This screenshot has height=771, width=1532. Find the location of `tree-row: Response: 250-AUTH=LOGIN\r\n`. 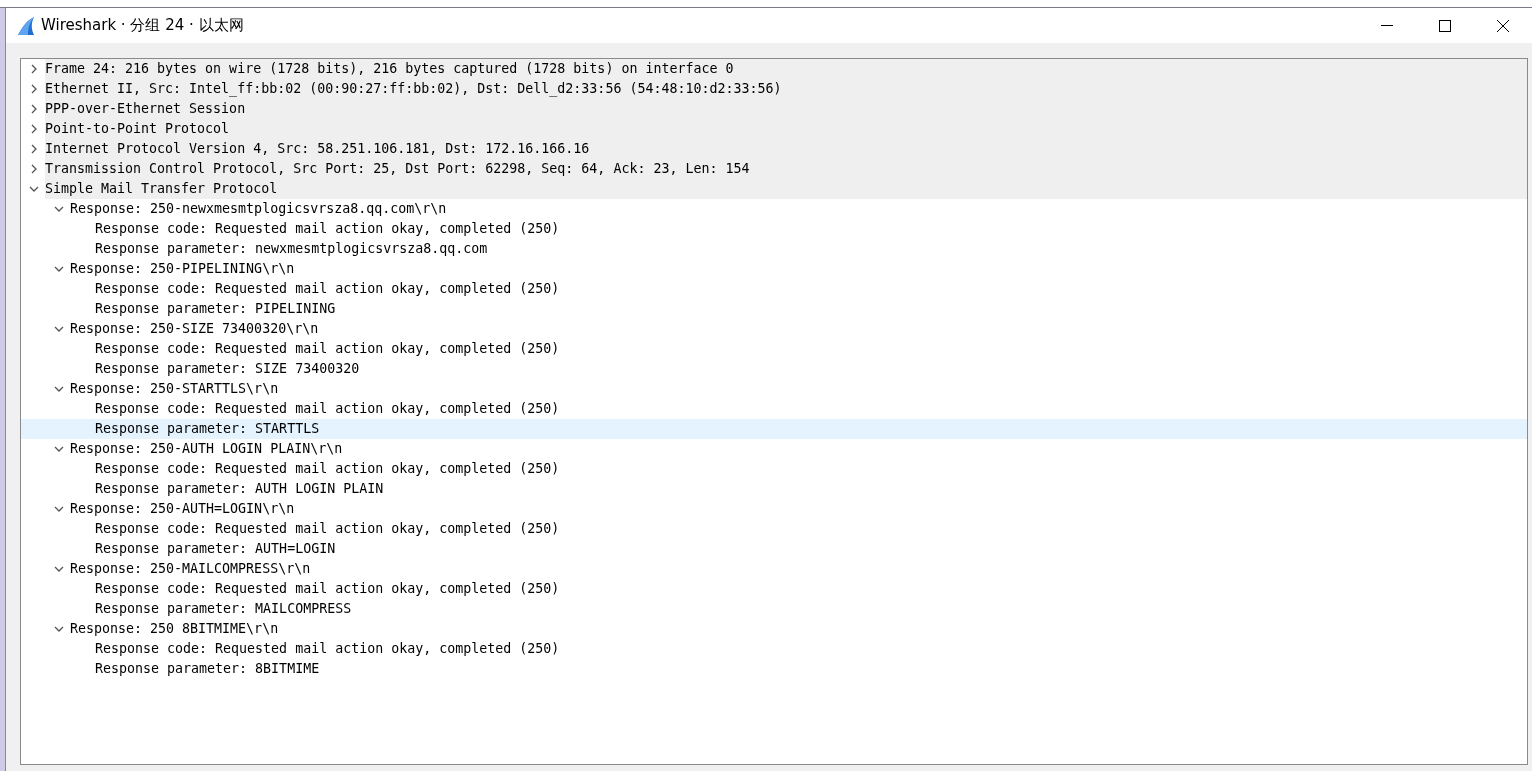

tree-row: Response: 250-AUTH=LOGIN\r\n is located at coordinates (774, 509).